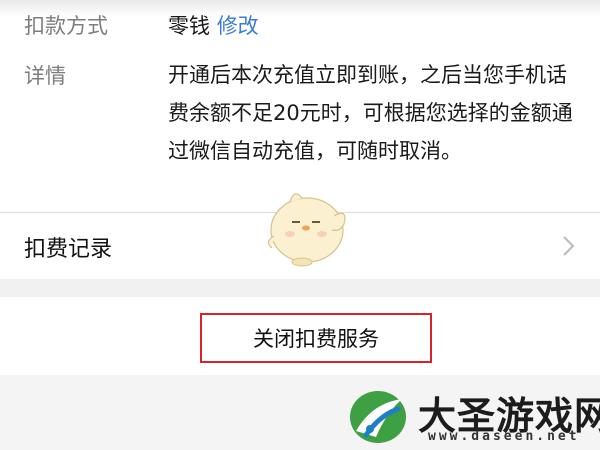  Describe the element at coordinates (300, 288) in the screenshot. I see `section-gap` at that location.